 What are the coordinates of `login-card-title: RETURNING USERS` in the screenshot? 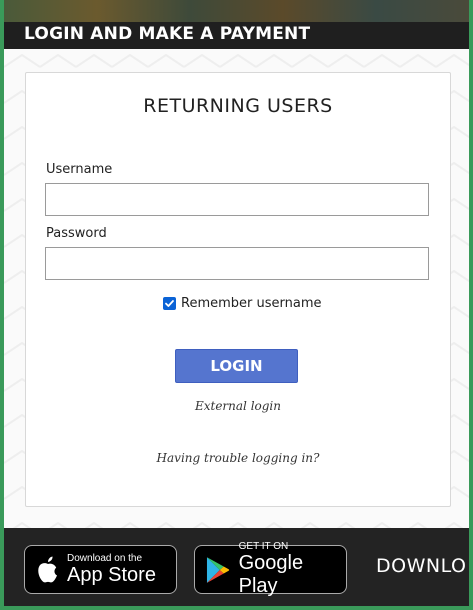 It's located at (238, 106).